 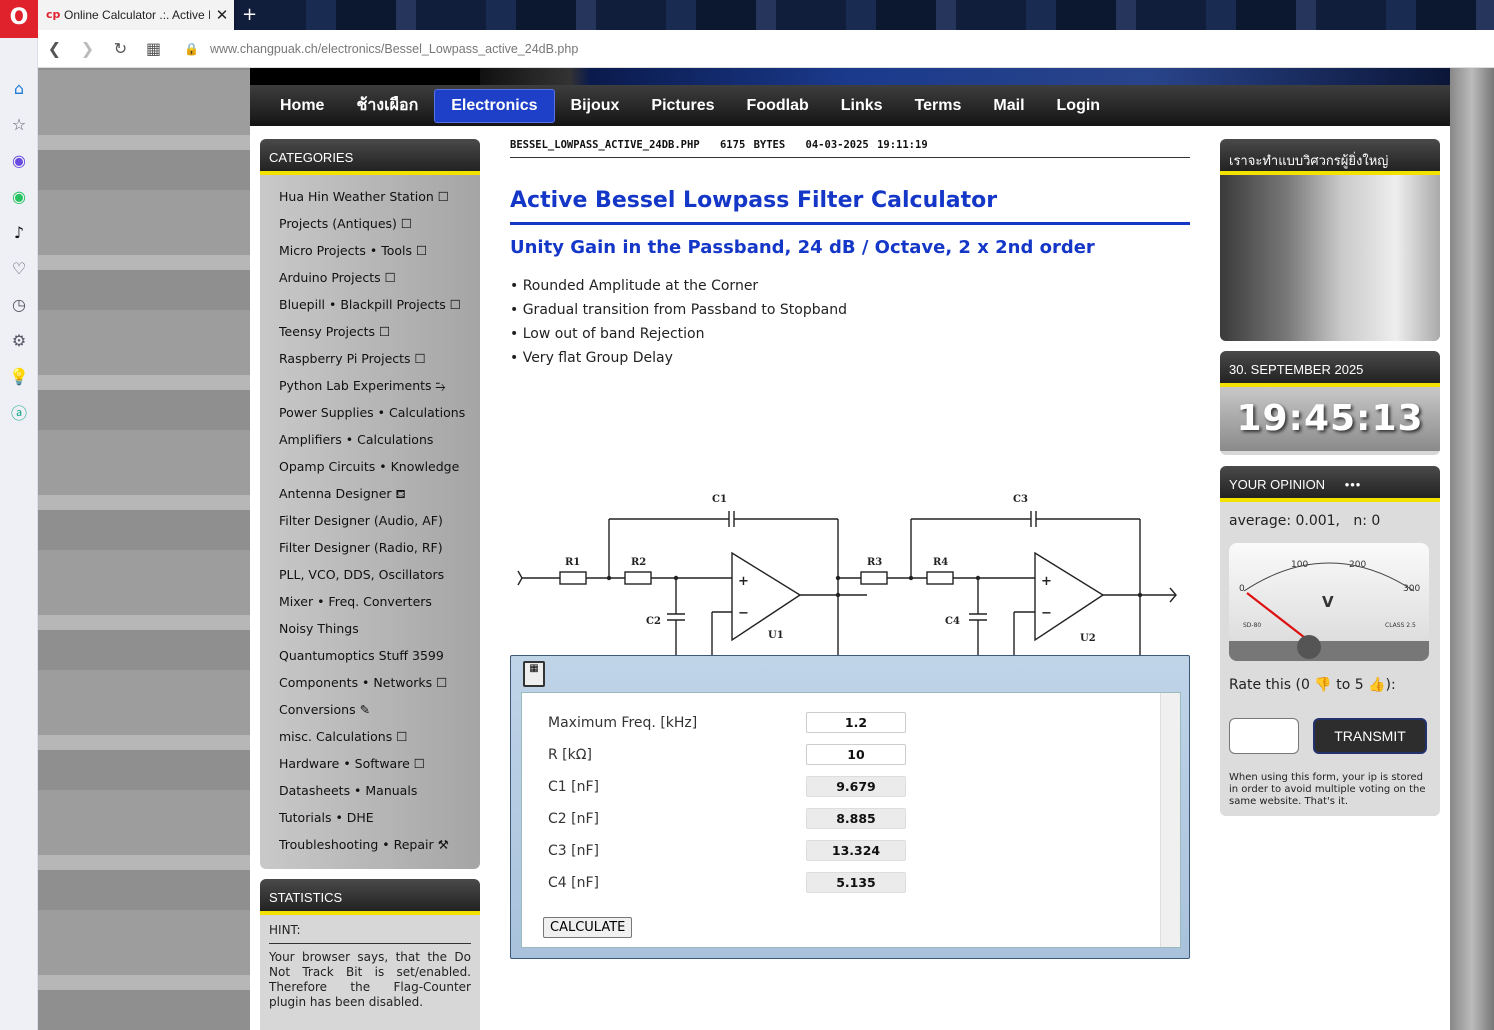 What do you see at coordinates (573, 851) in the screenshot?
I see `label-c3-result: C3 [nF]` at bounding box center [573, 851].